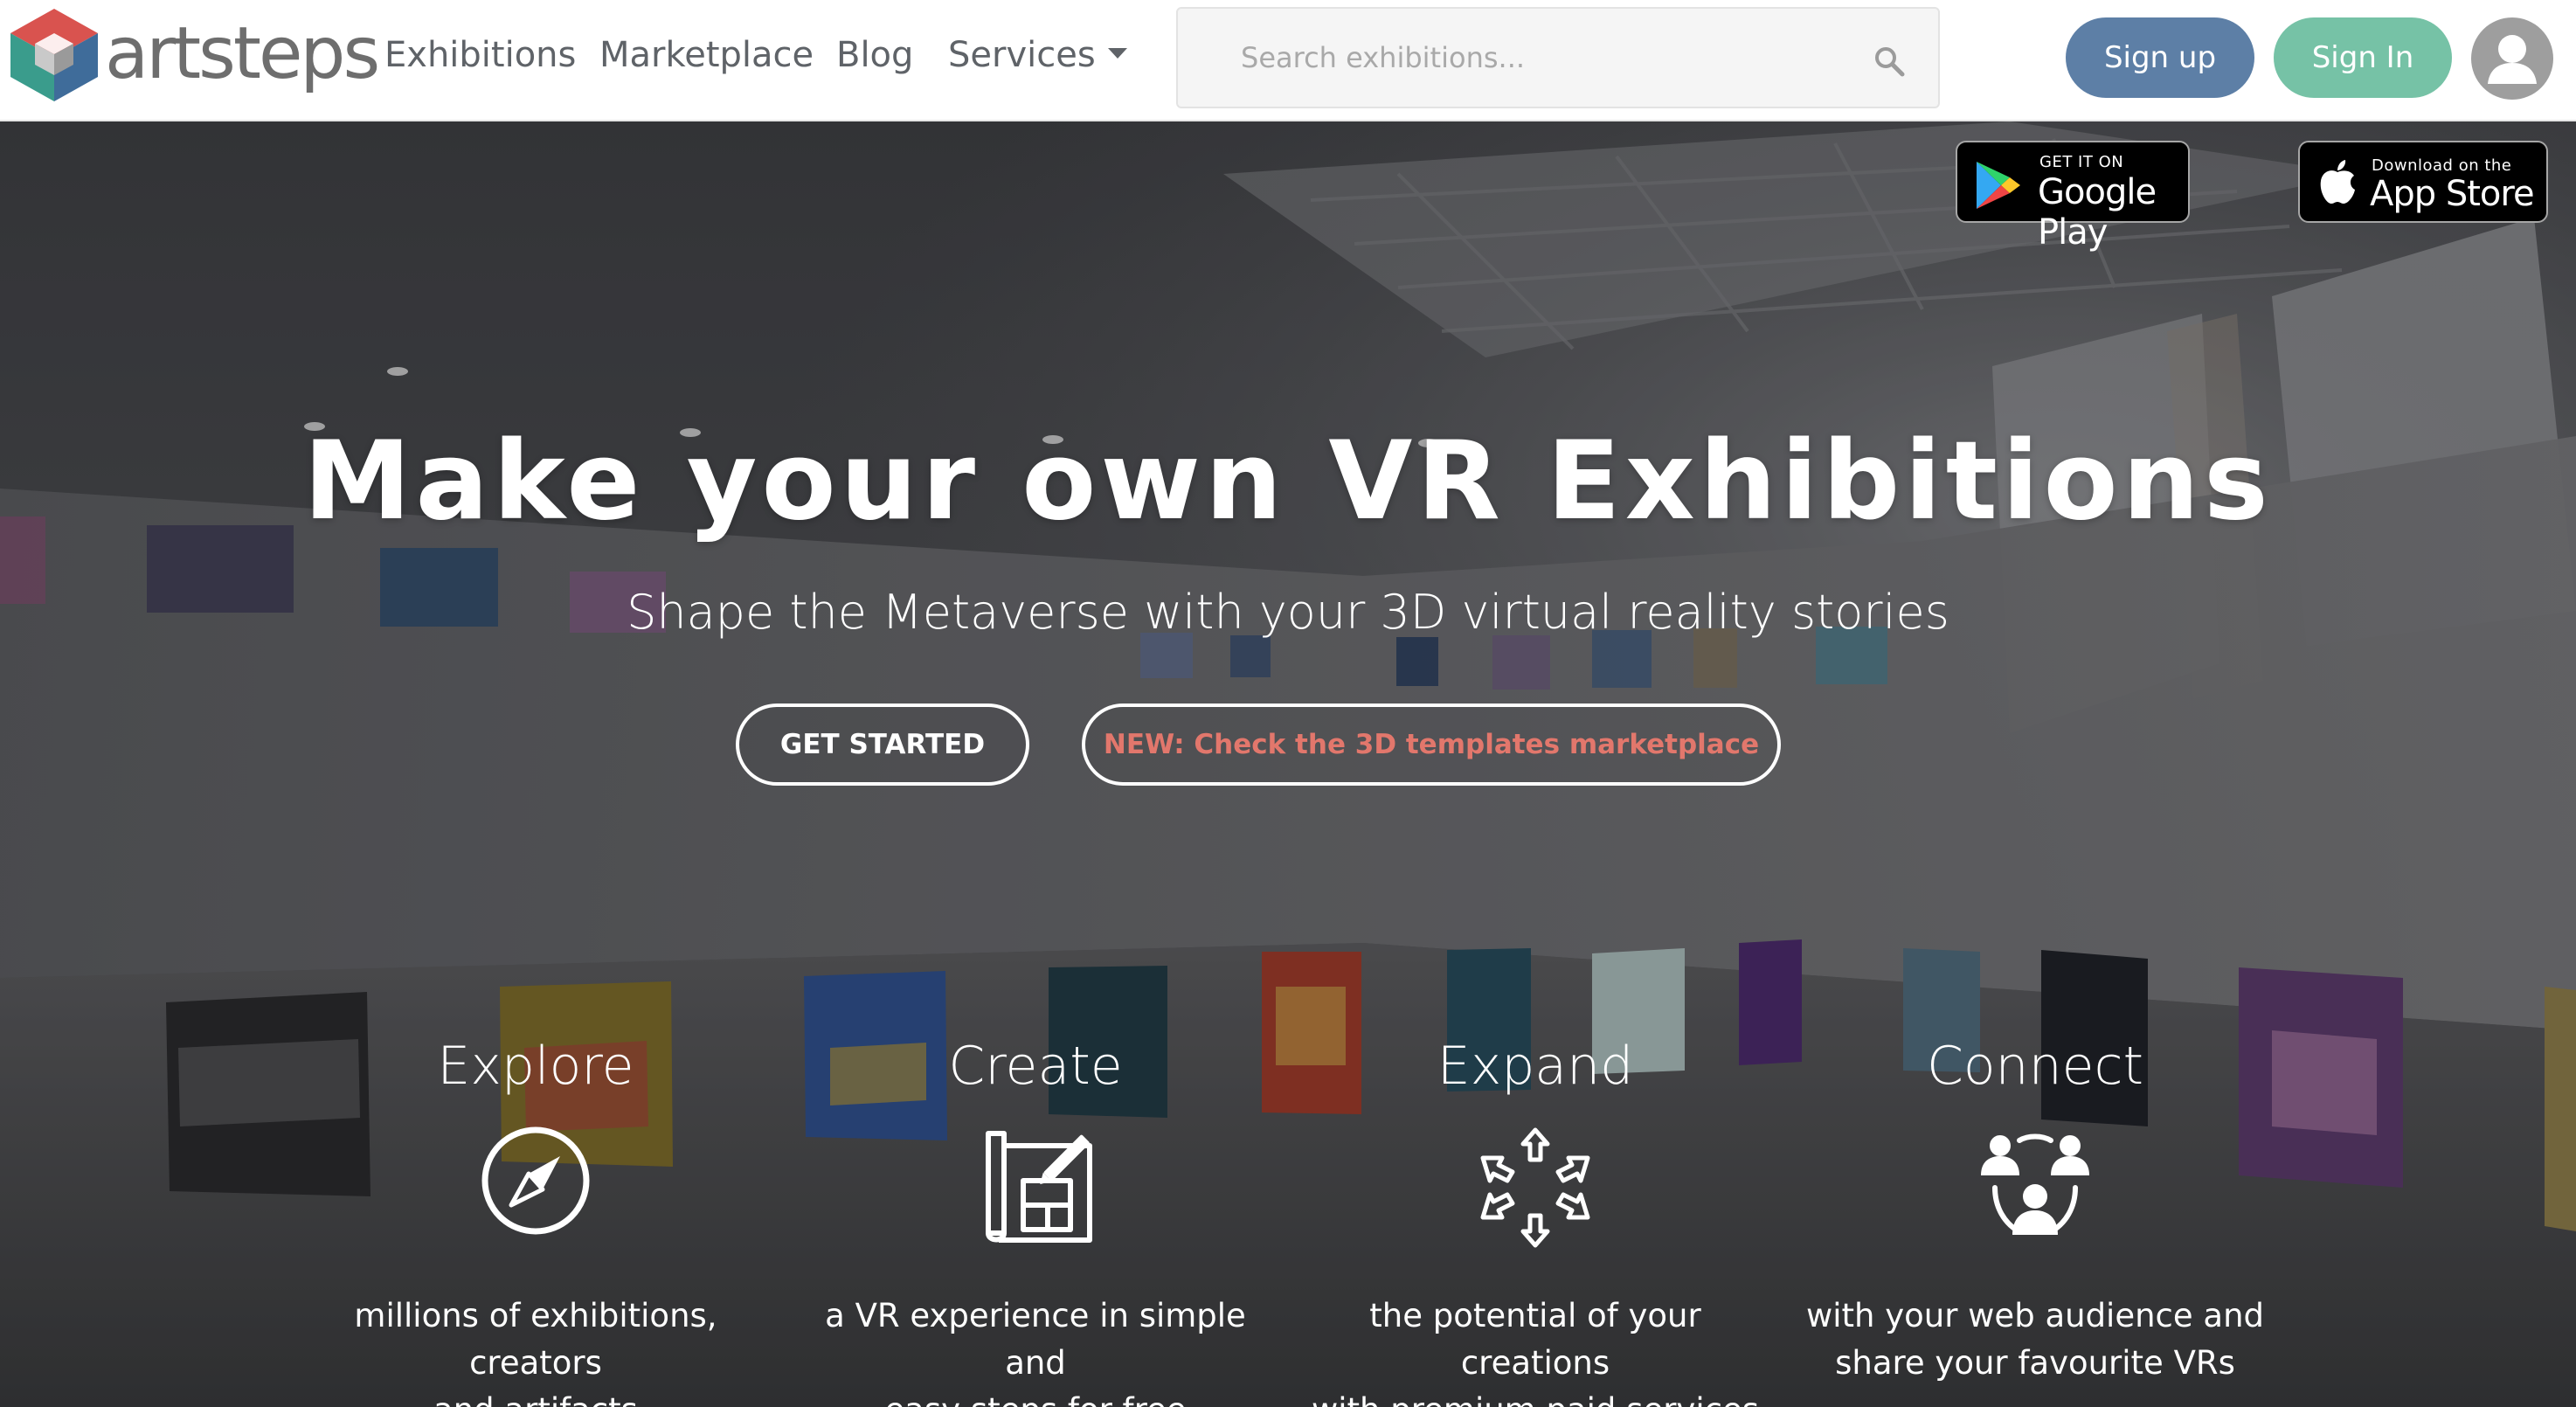 This screenshot has height=1407, width=2576. I want to click on feature-desc-line-1: with your web audience and, so click(2035, 1315).